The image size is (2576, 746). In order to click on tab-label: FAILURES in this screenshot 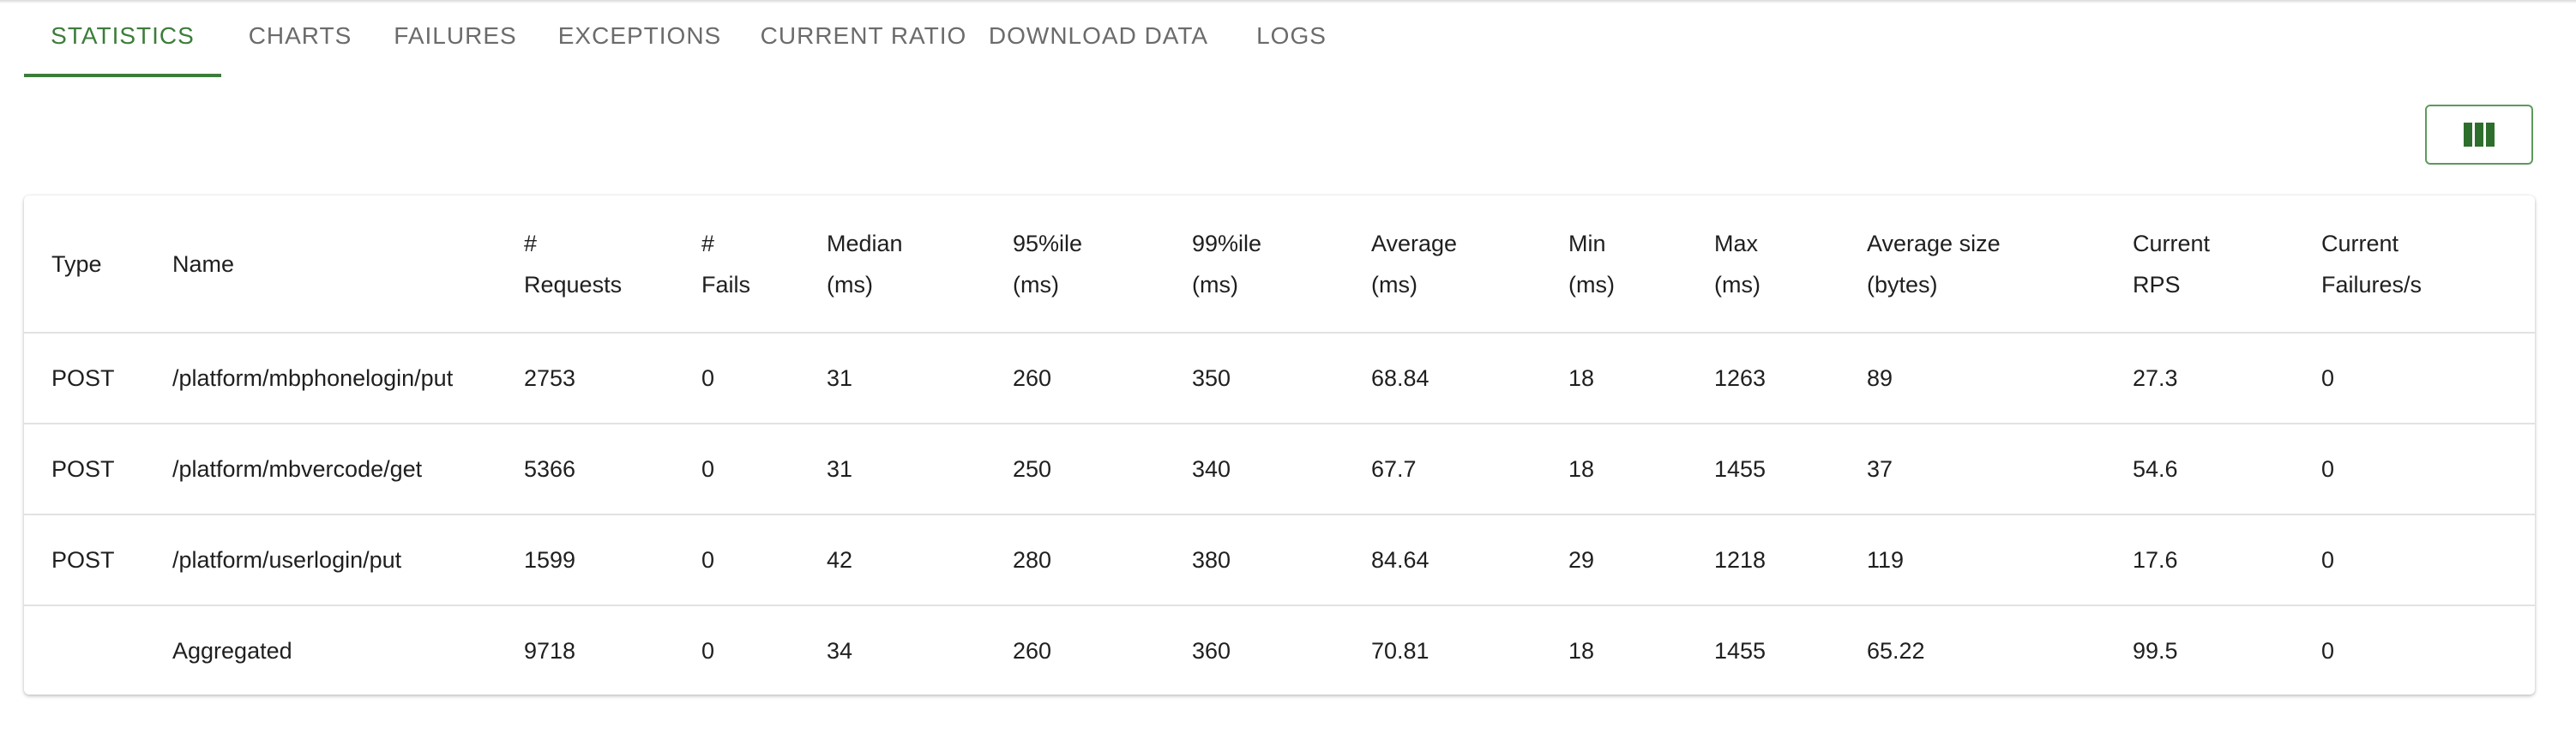, I will do `click(455, 35)`.